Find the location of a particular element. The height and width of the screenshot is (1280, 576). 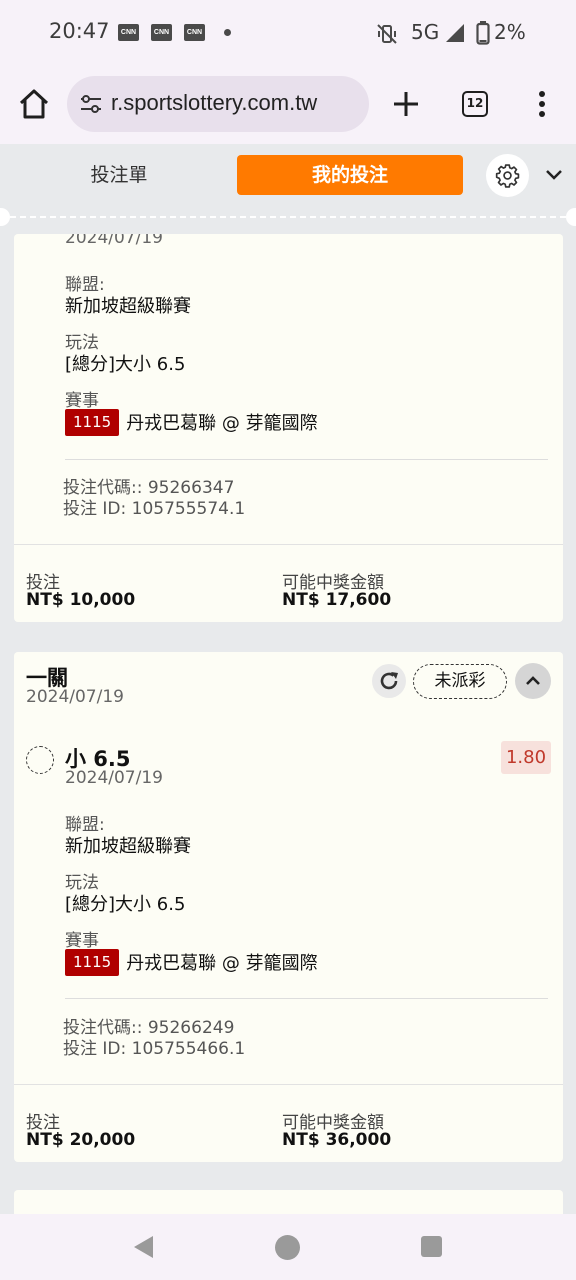

gear-icon is located at coordinates (507, 176).